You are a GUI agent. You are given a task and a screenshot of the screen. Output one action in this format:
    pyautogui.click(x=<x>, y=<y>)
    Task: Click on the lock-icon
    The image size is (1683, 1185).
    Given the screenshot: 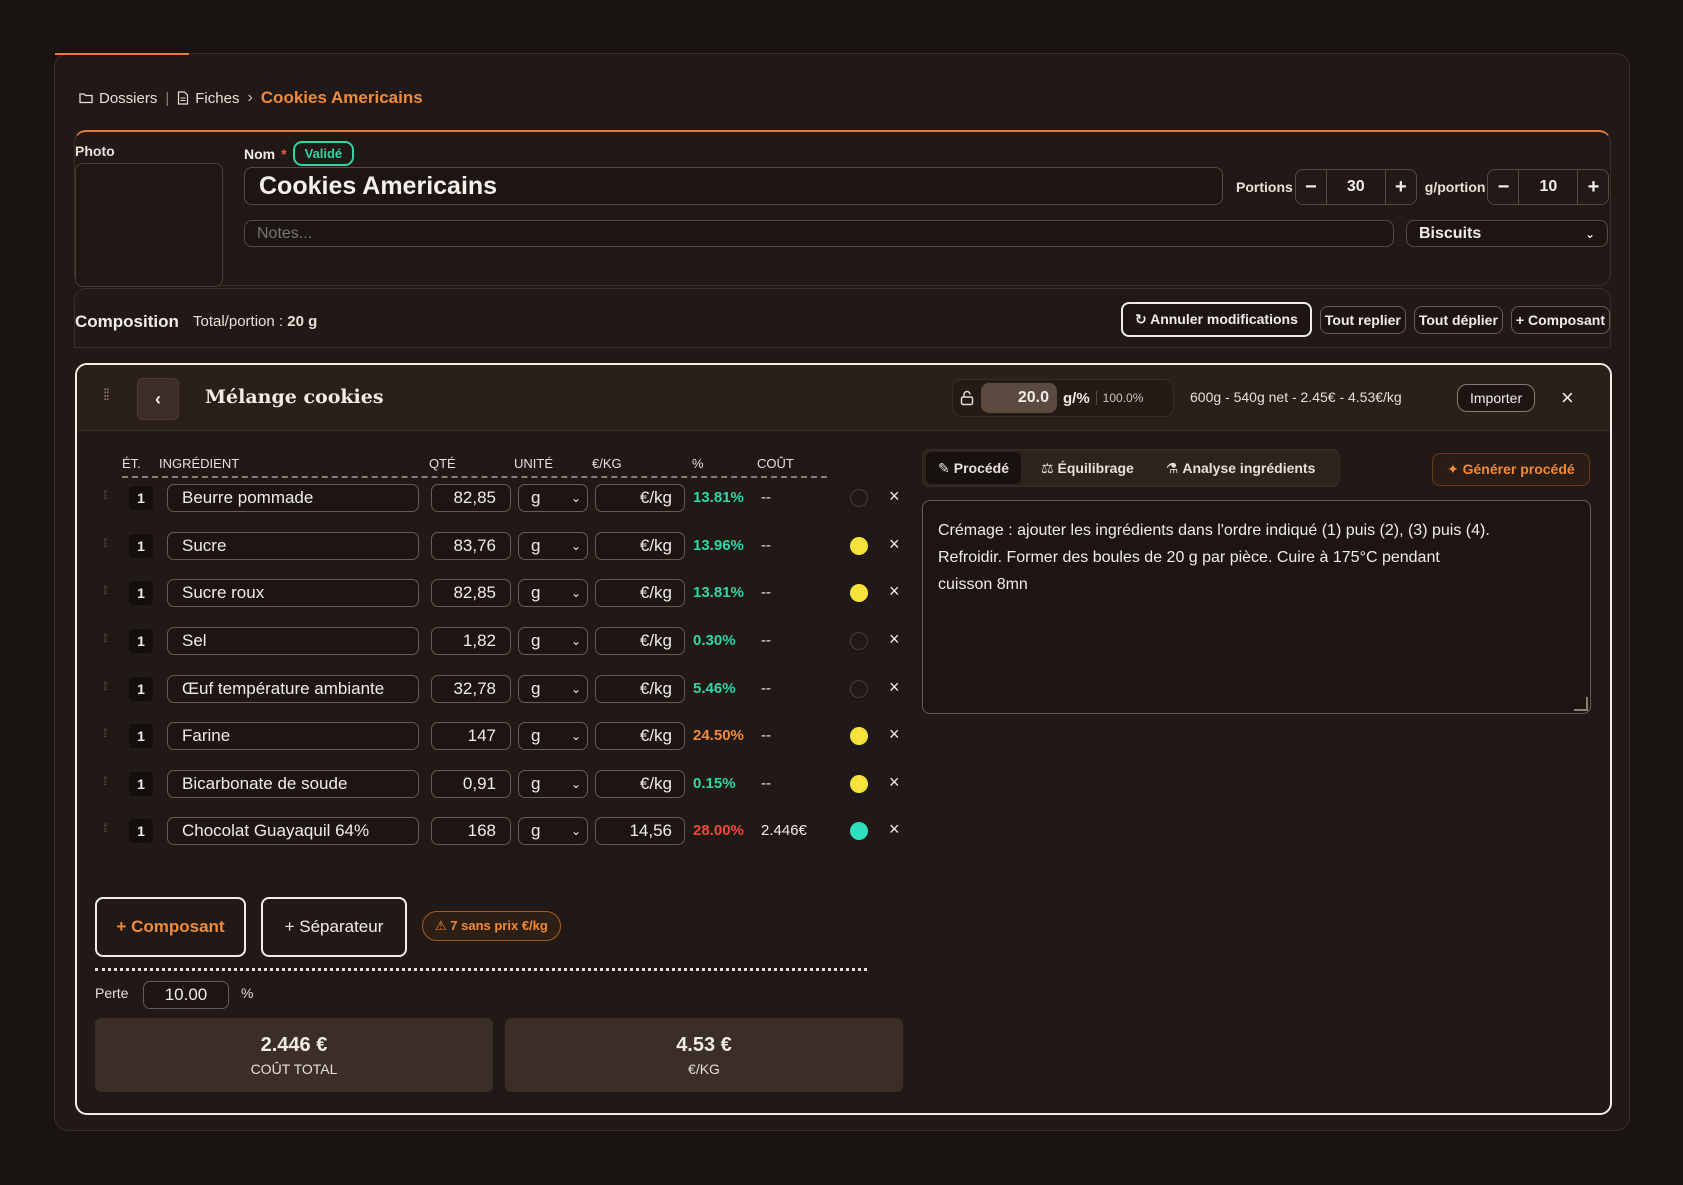 What is the action you would take?
    pyautogui.click(x=967, y=398)
    